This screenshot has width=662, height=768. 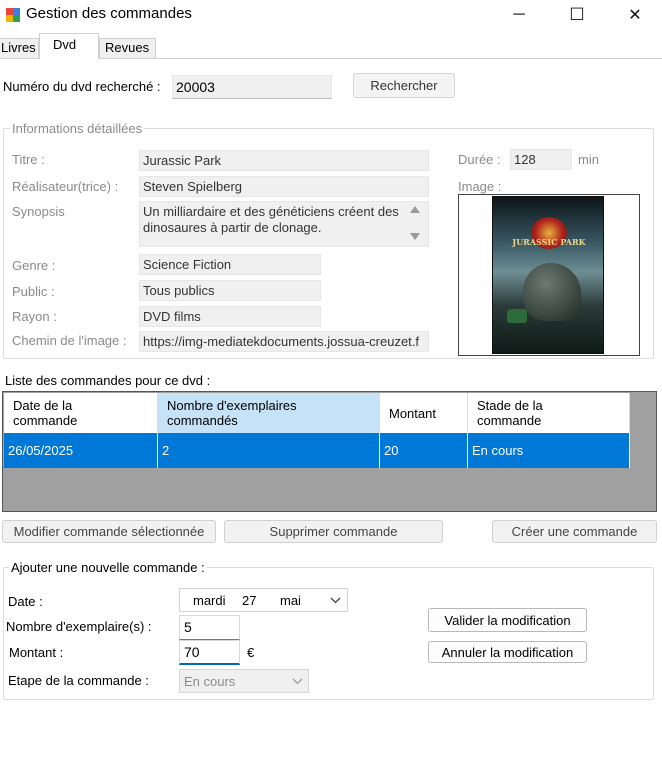 I want to click on orders-title: Liste des commandes pour ce dvd :, so click(x=108, y=380).